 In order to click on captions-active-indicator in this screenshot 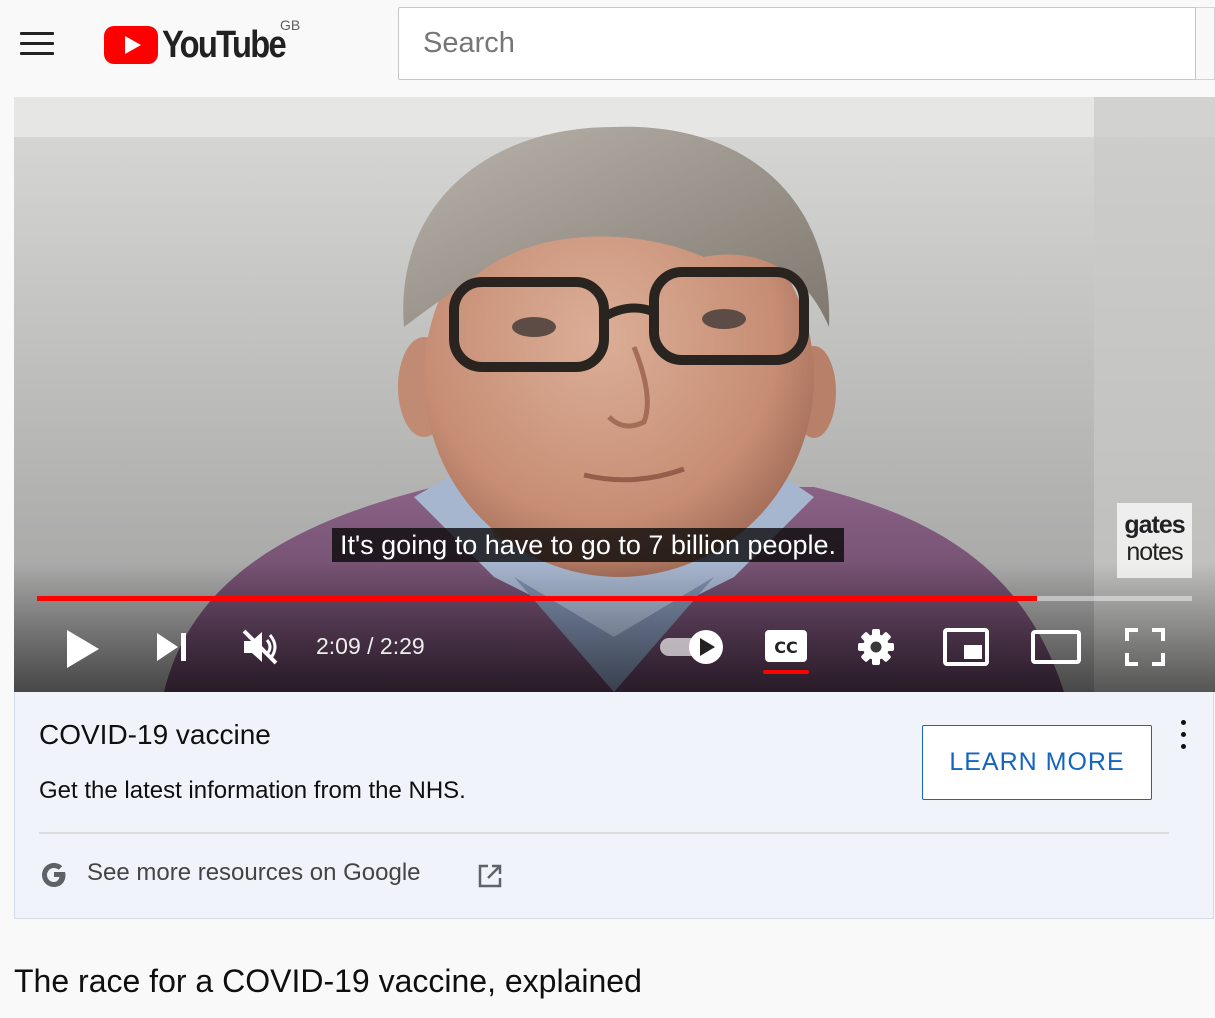, I will do `click(786, 672)`.